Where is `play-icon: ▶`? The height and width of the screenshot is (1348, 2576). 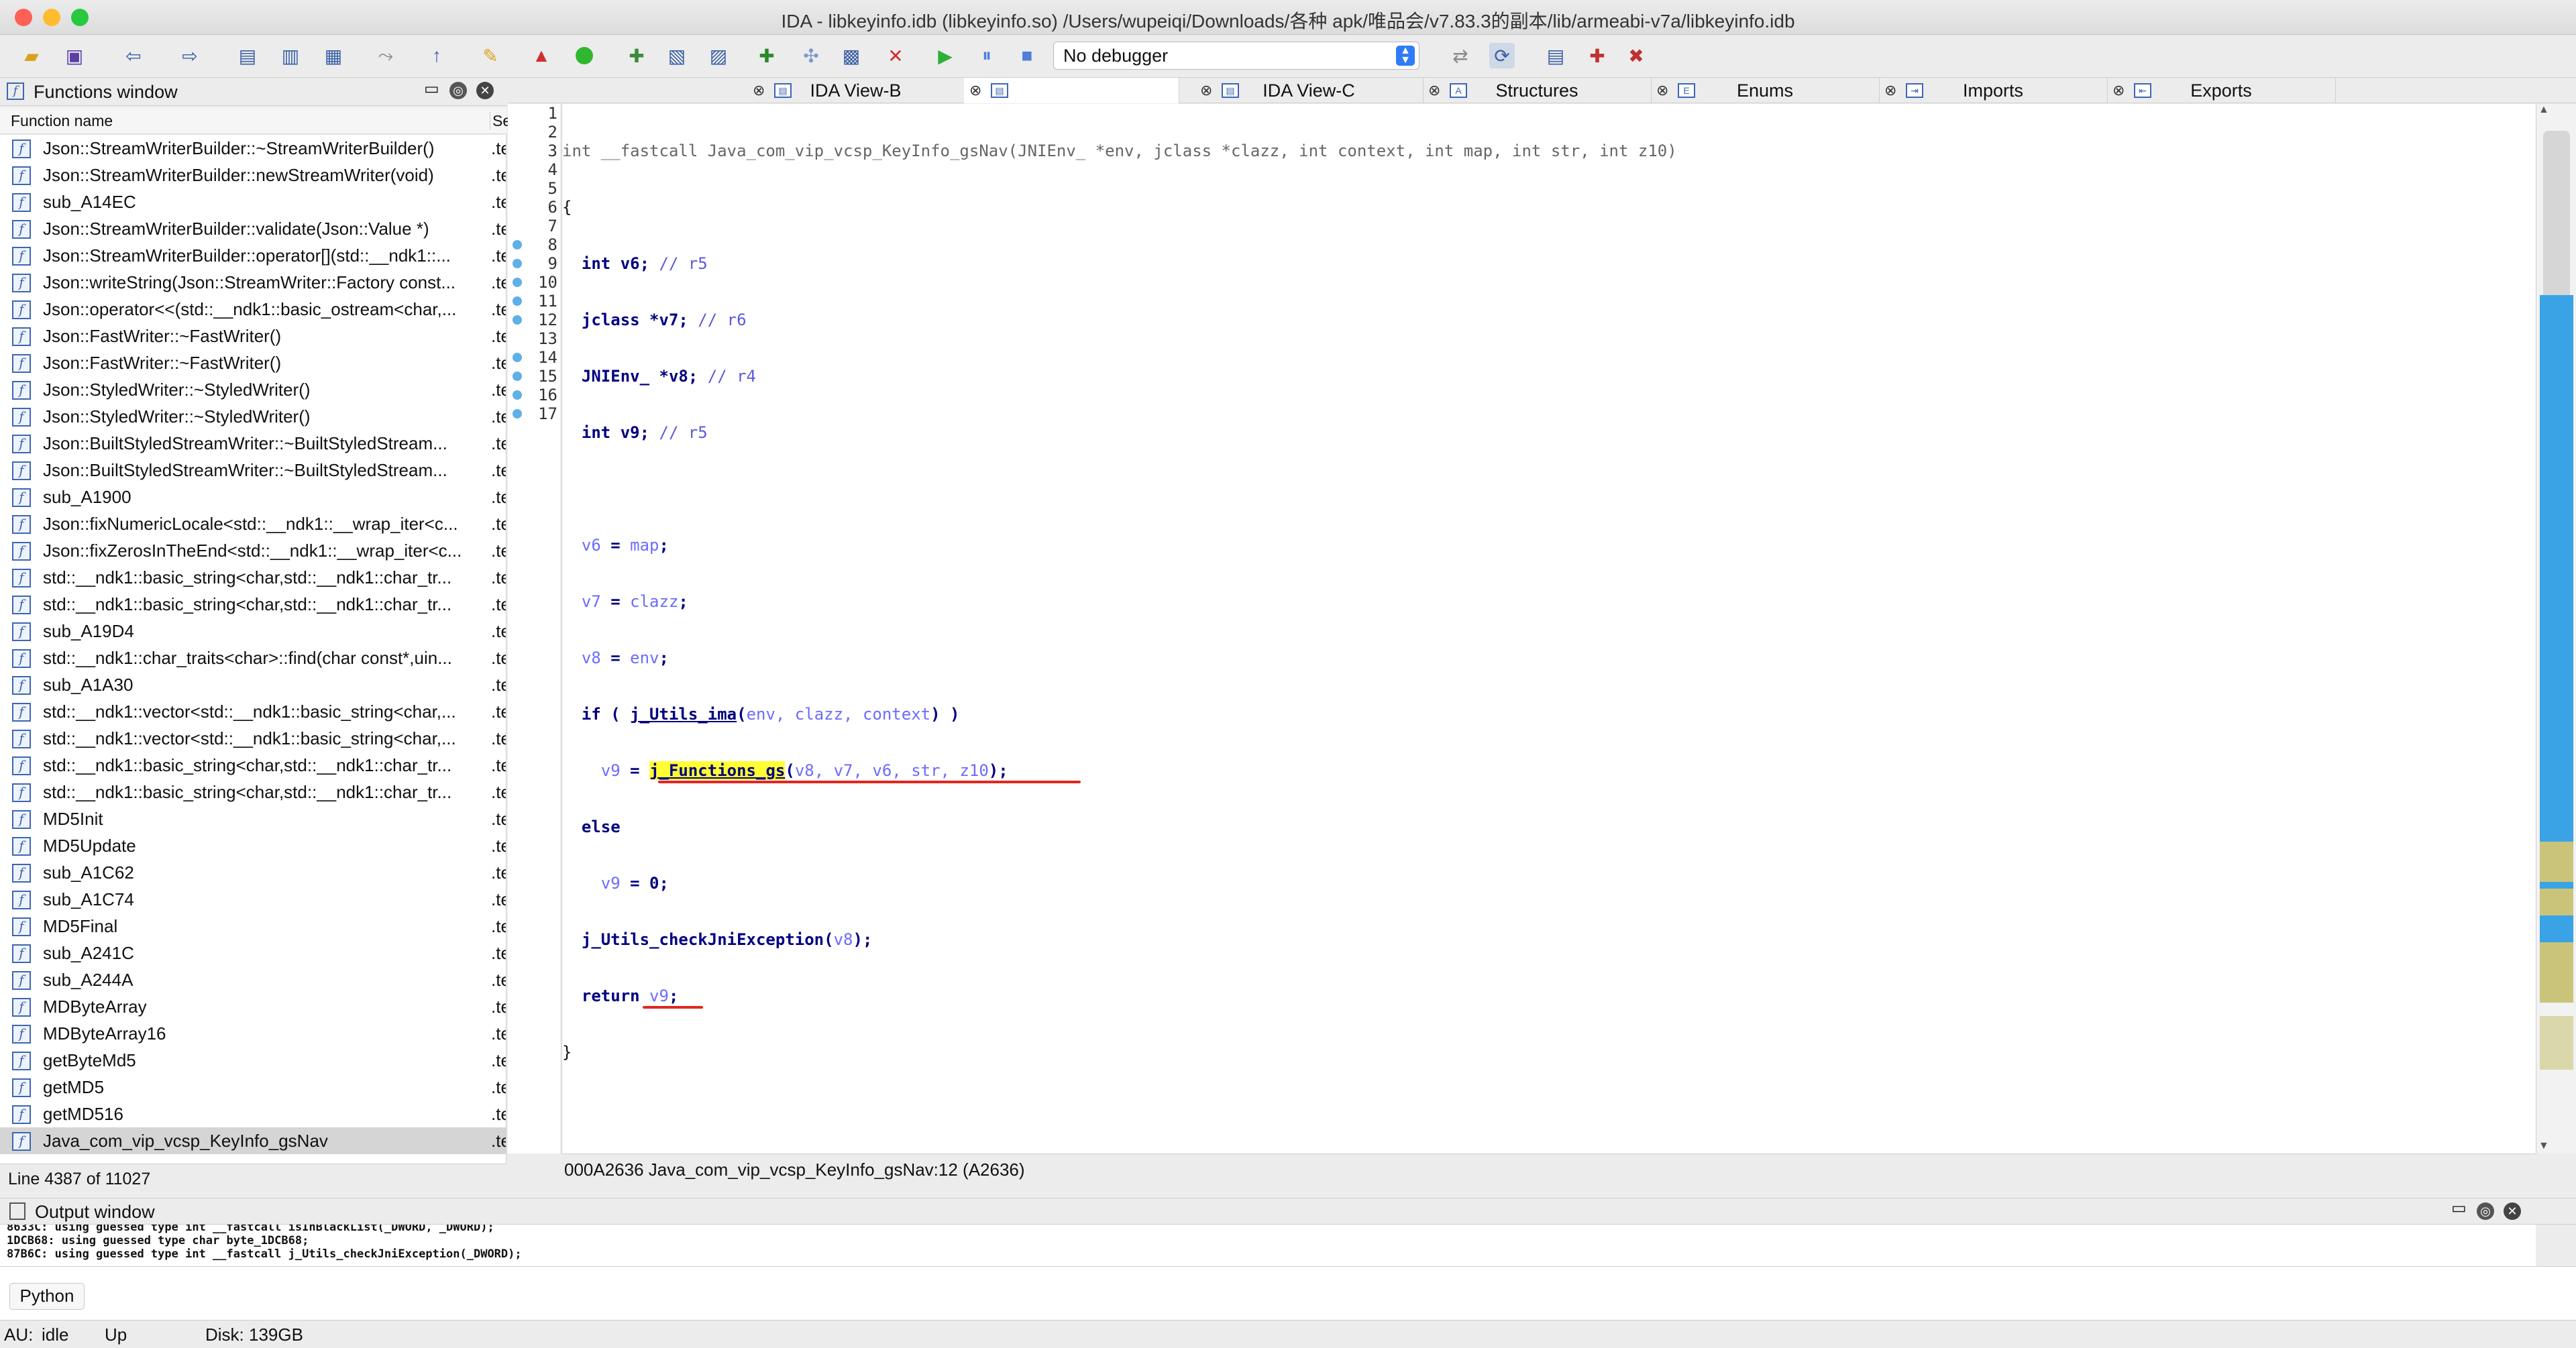
play-icon: ▶ is located at coordinates (945, 55).